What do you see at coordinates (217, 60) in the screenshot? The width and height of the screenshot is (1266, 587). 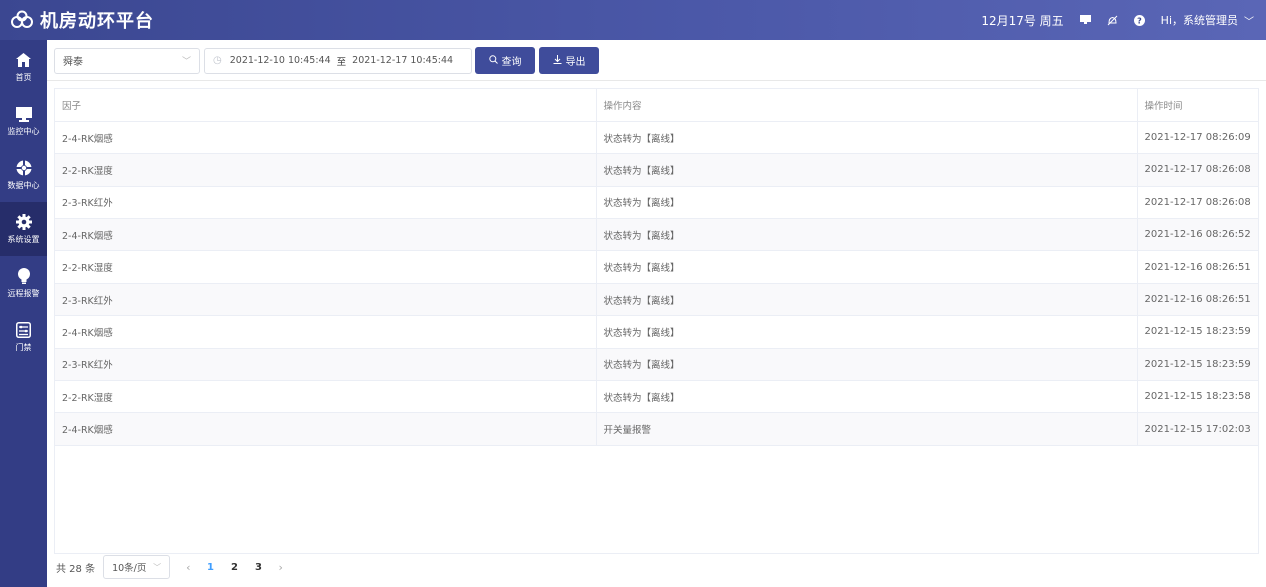 I see `clock-icon: ◷` at bounding box center [217, 60].